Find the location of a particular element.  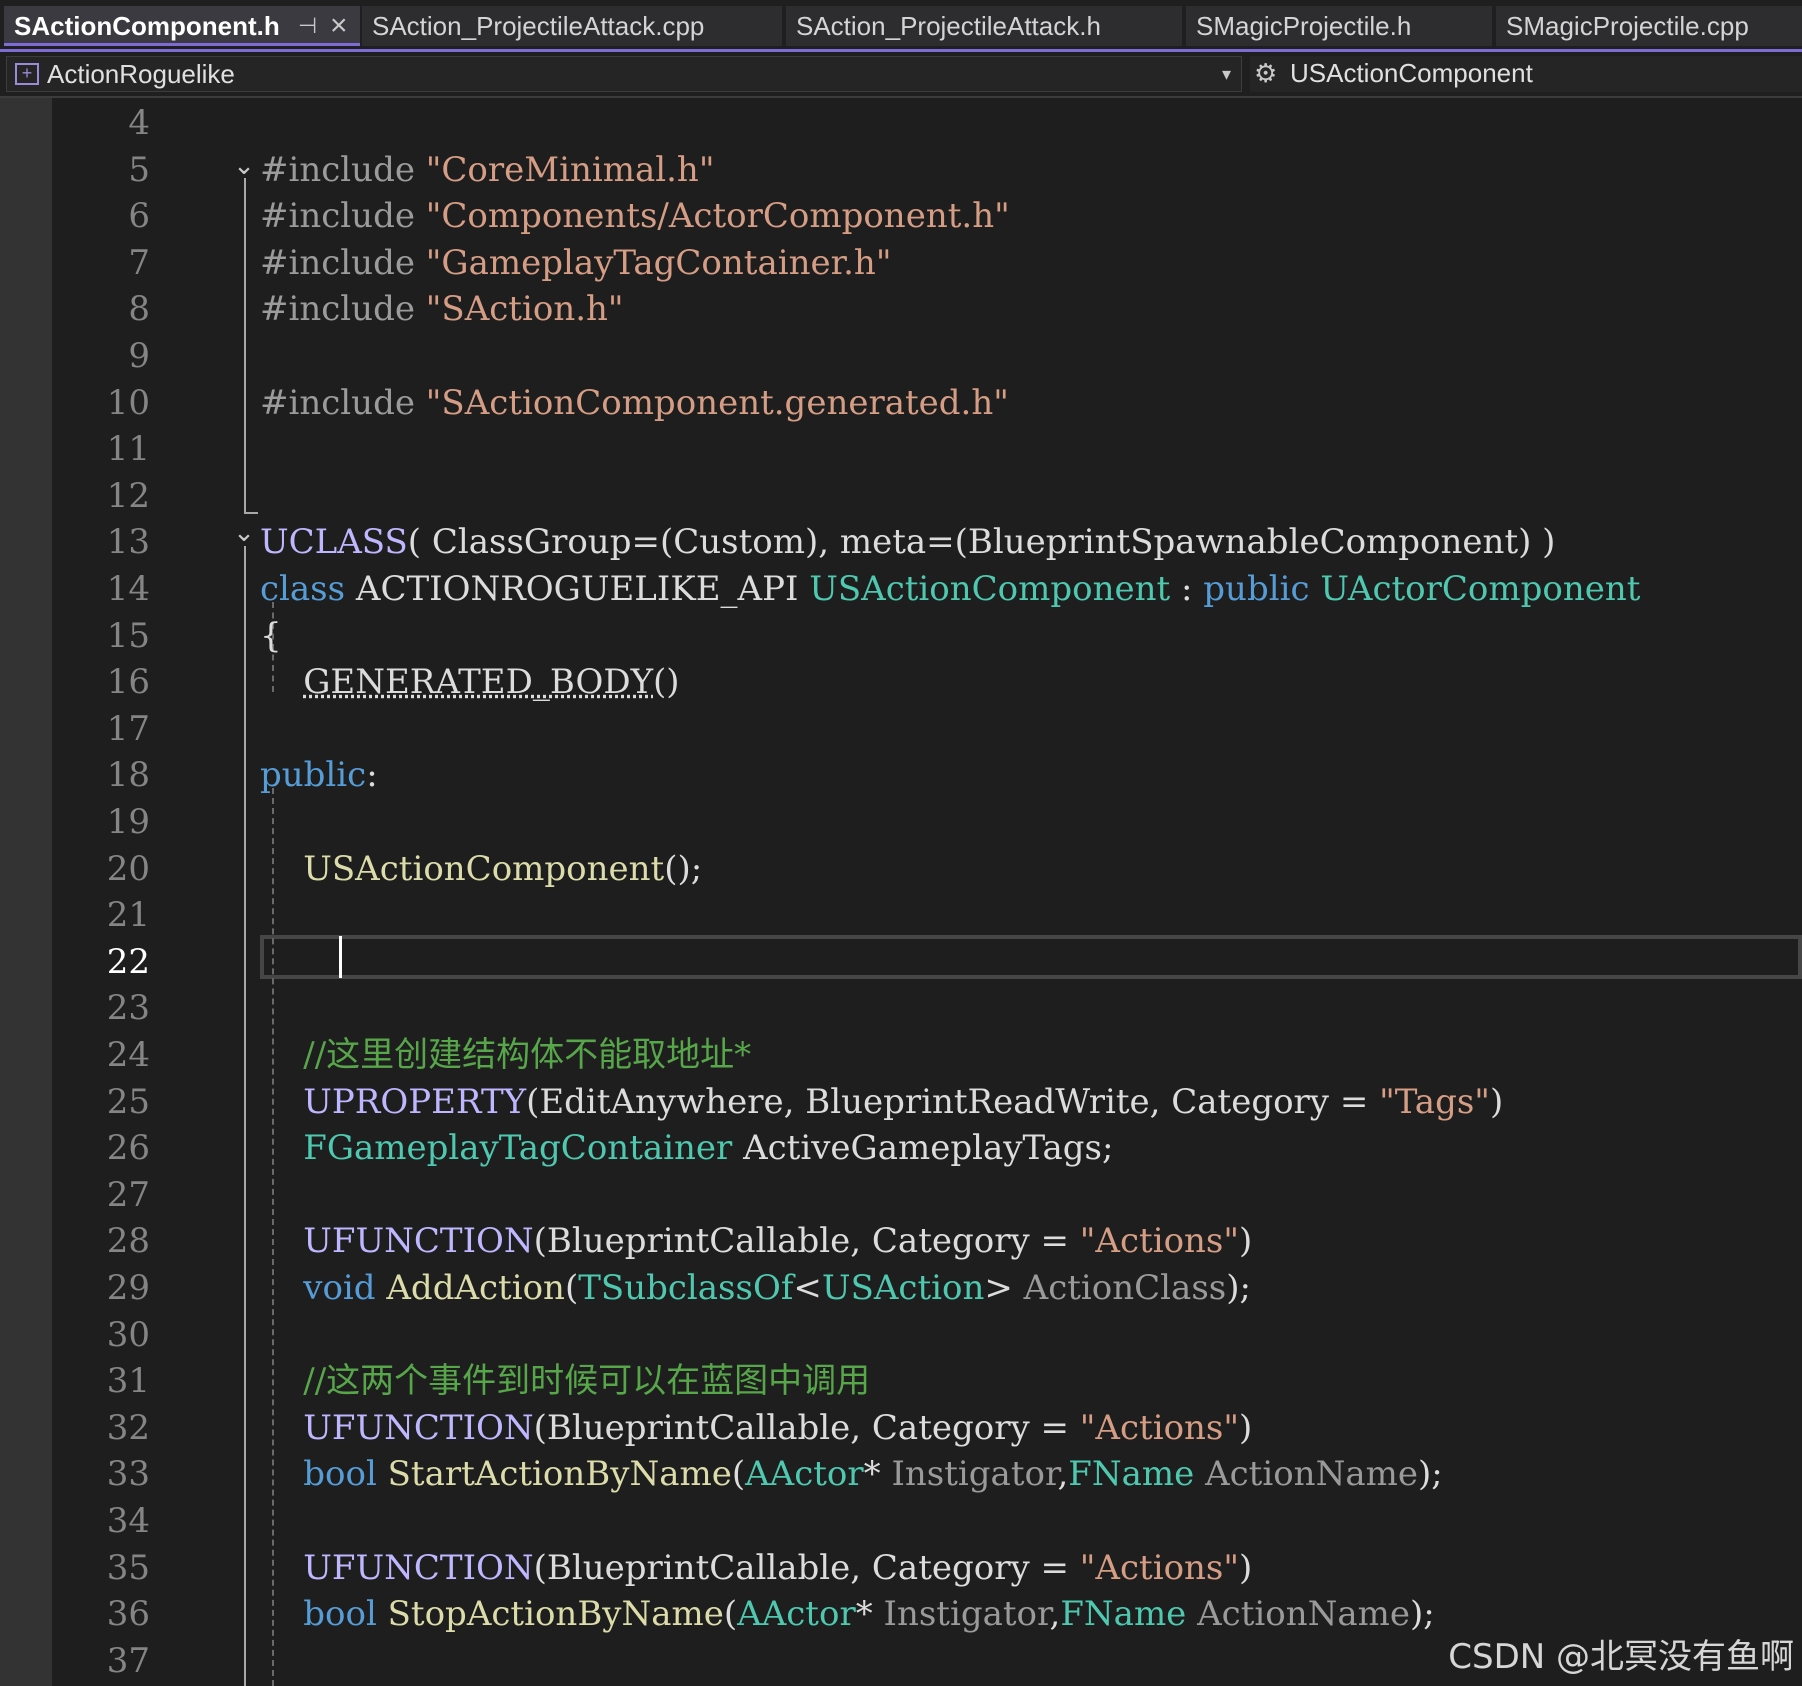

code-line: //这里创建结构体不能取地址* is located at coordinates (505, 1055).